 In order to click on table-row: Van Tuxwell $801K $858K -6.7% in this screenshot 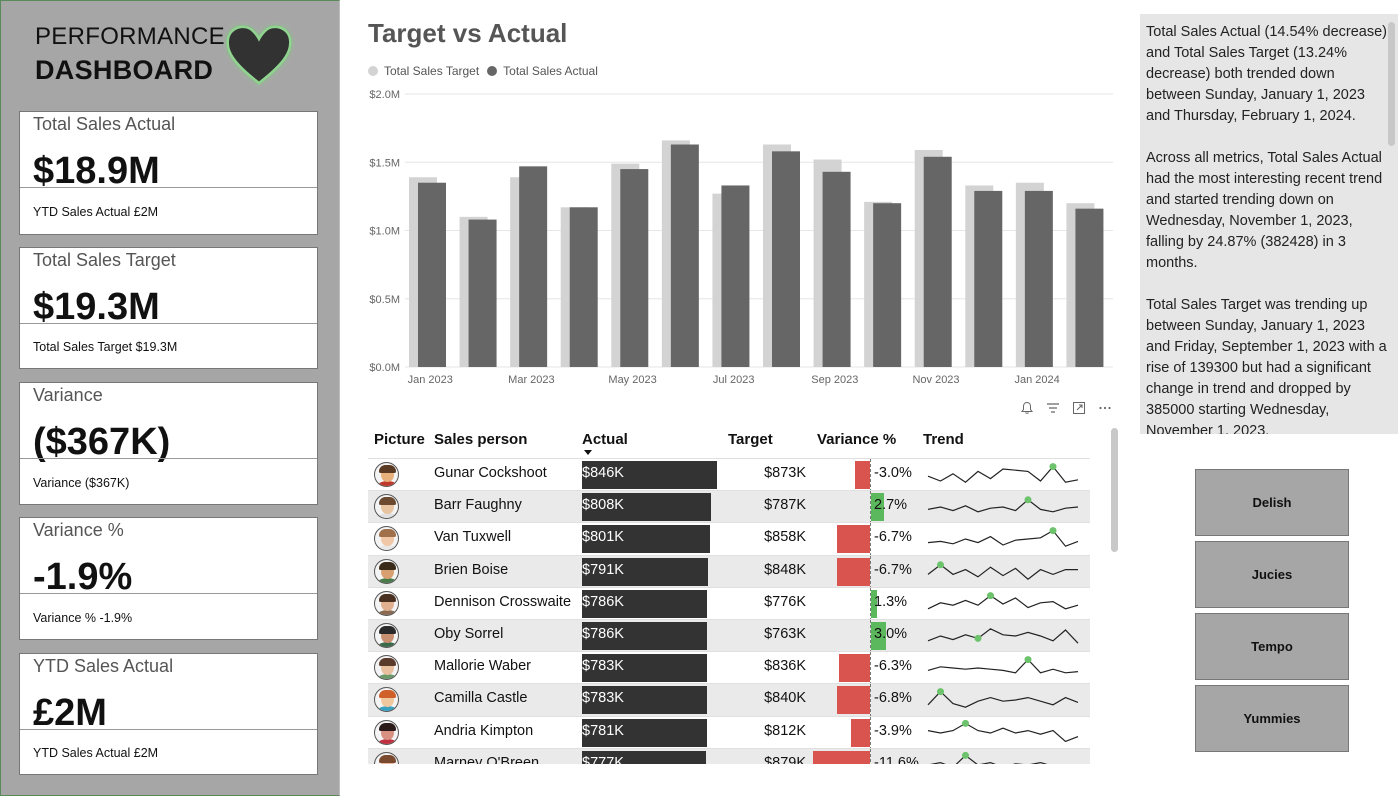, I will do `click(729, 539)`.